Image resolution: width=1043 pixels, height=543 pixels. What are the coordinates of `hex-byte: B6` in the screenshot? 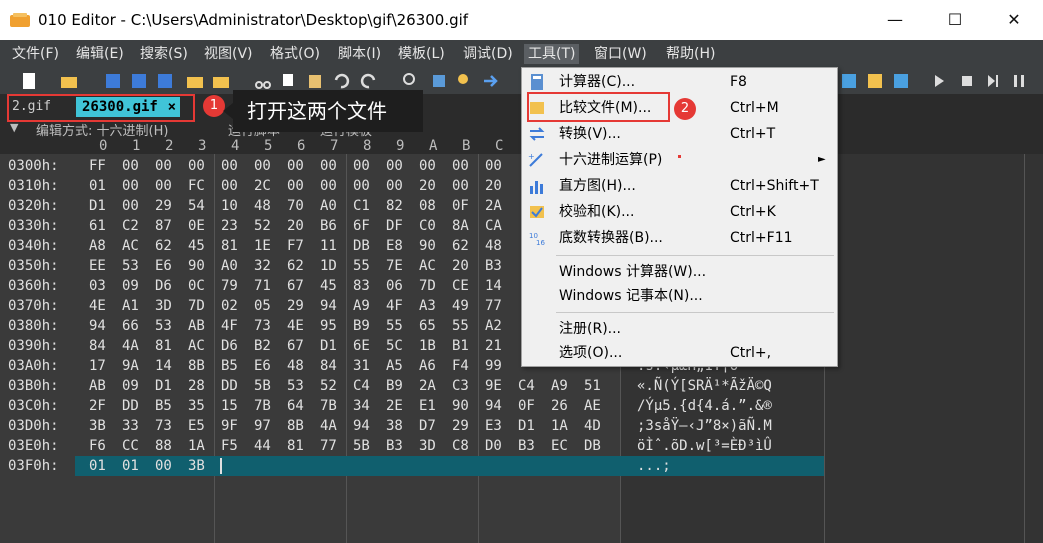 It's located at (332, 226).